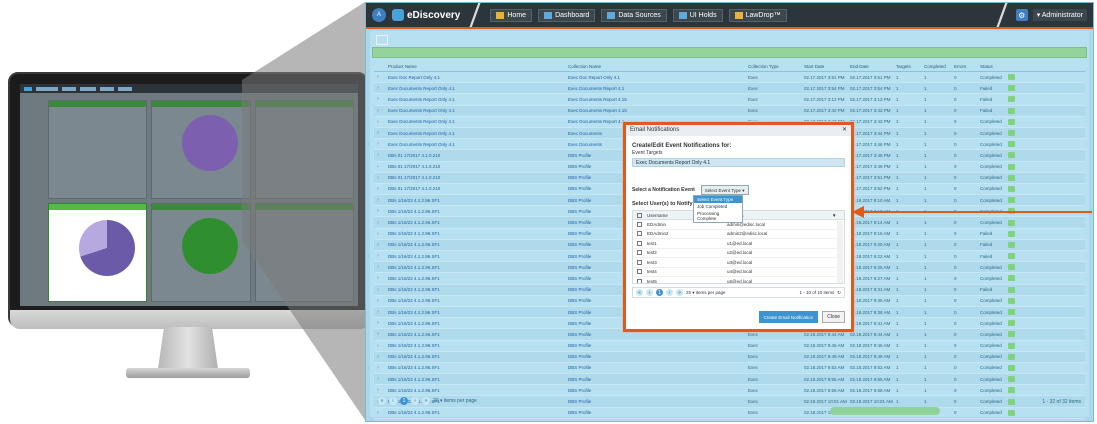 This screenshot has height=424, width=1097. I want to click on column-header: Product Name, so click(478, 66).